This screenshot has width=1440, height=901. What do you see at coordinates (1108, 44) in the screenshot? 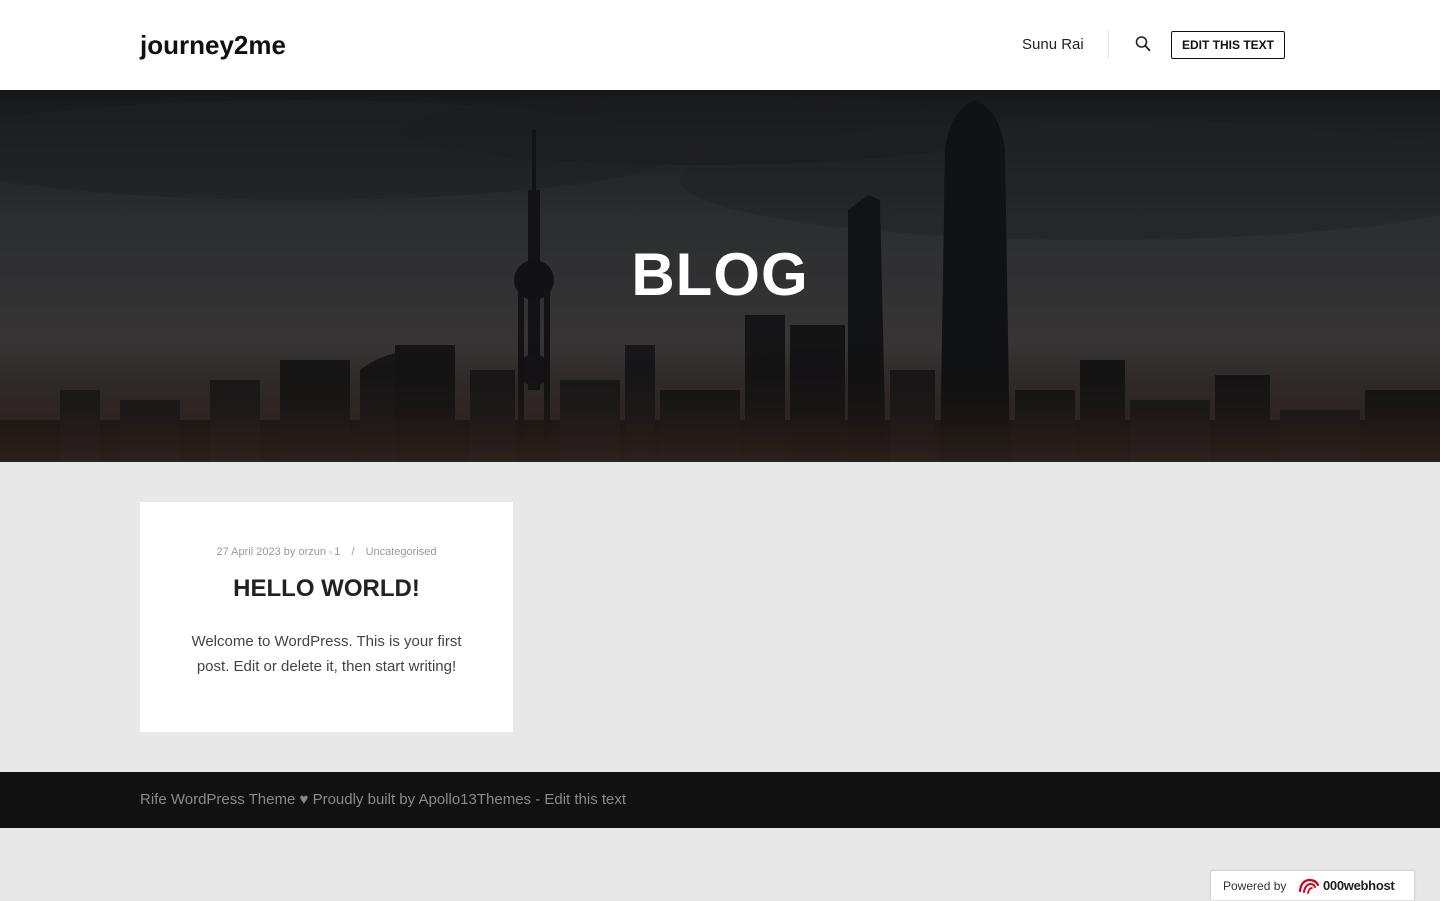
I see `nav-divider` at bounding box center [1108, 44].